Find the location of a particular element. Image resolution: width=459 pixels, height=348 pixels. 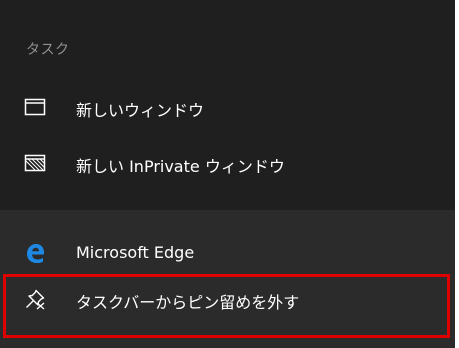

tasks-header: タスク is located at coordinates (48, 50).